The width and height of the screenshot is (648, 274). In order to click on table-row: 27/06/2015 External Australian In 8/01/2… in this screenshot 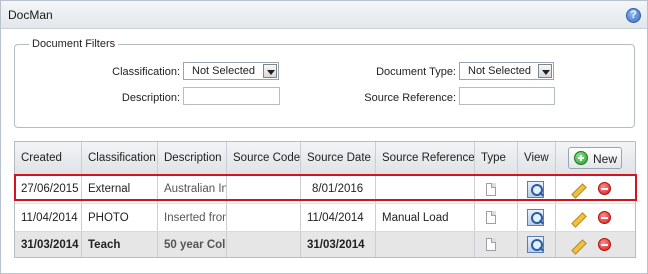, I will do `click(325, 189)`.